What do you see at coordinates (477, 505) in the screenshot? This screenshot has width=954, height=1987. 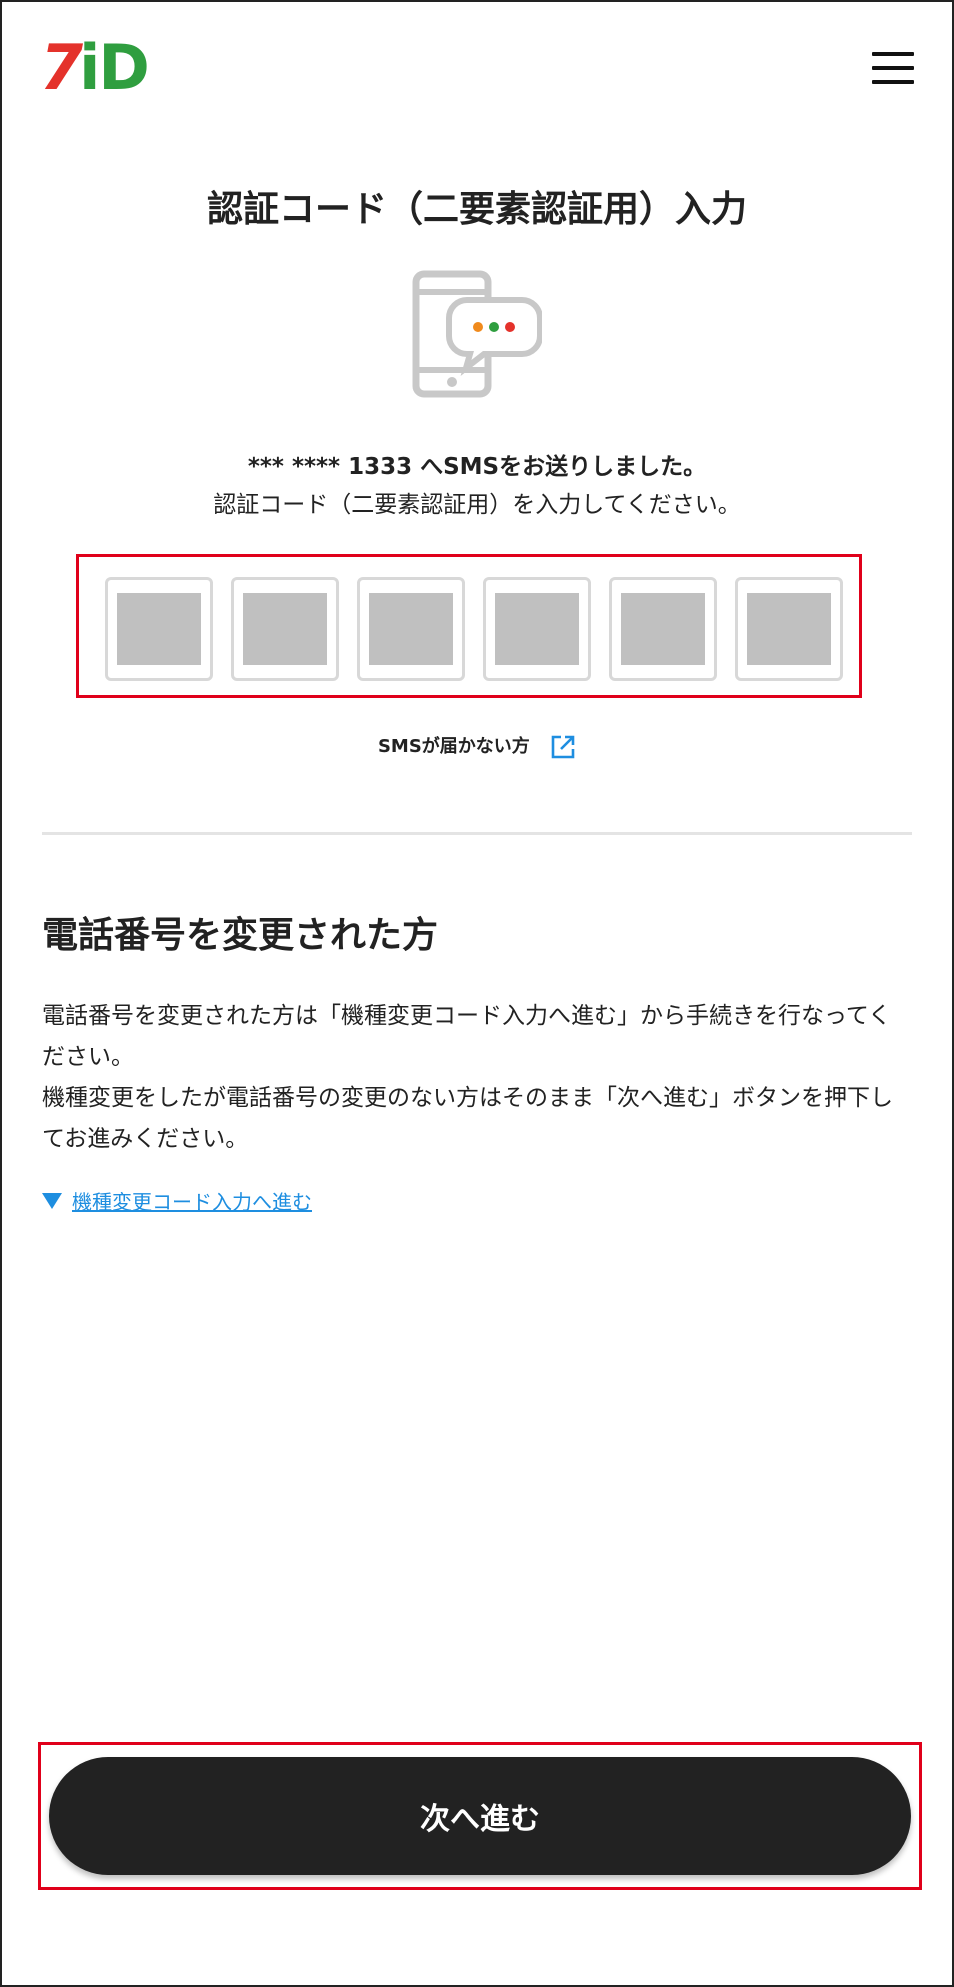 I see `enter-code-line: 認証コード（二要素認証用）を入力してください。` at bounding box center [477, 505].